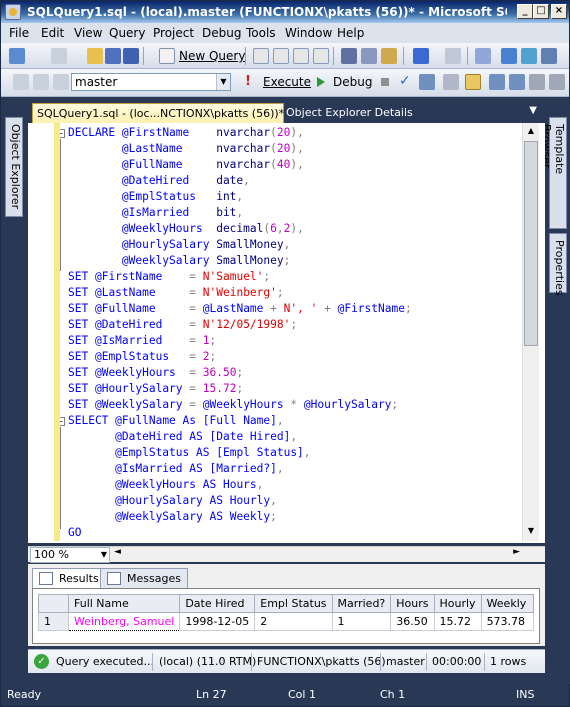 This screenshot has height=707, width=570. What do you see at coordinates (317, 555) in the screenshot?
I see `editor-horizontal-scrollbar: ◄ ►` at bounding box center [317, 555].